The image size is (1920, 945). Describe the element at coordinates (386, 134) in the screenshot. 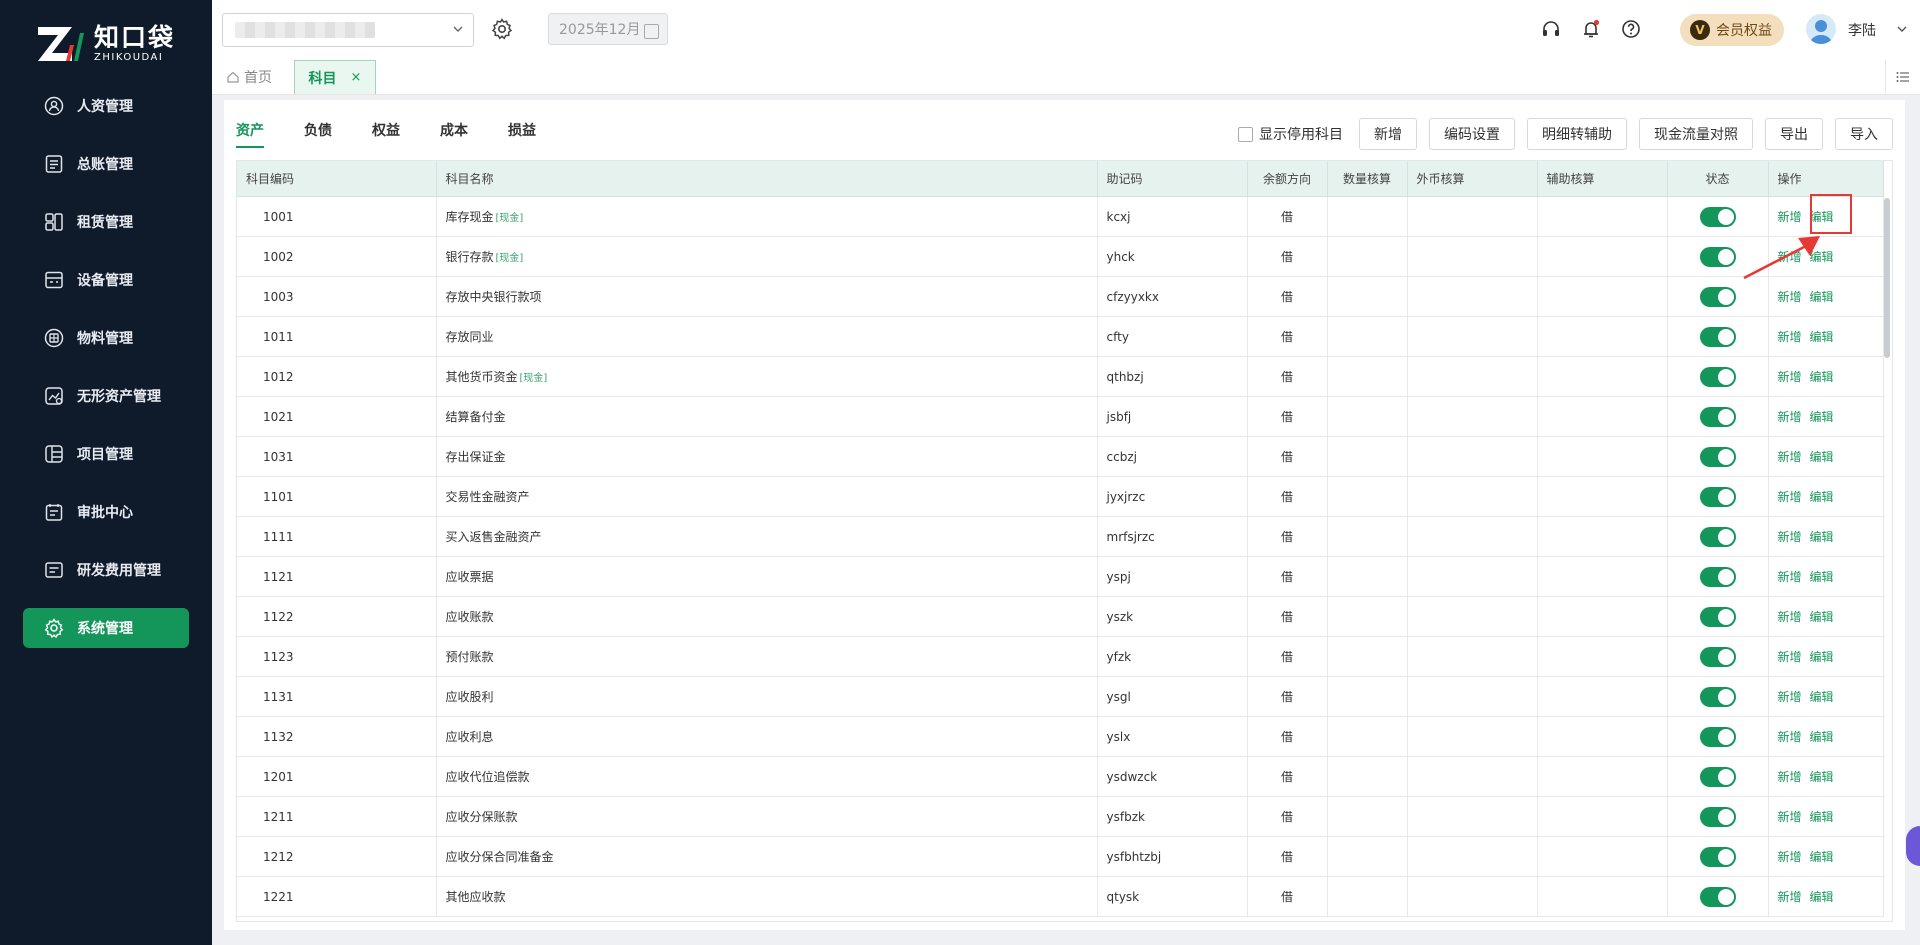

I see `category-tab-2: 权益` at that location.